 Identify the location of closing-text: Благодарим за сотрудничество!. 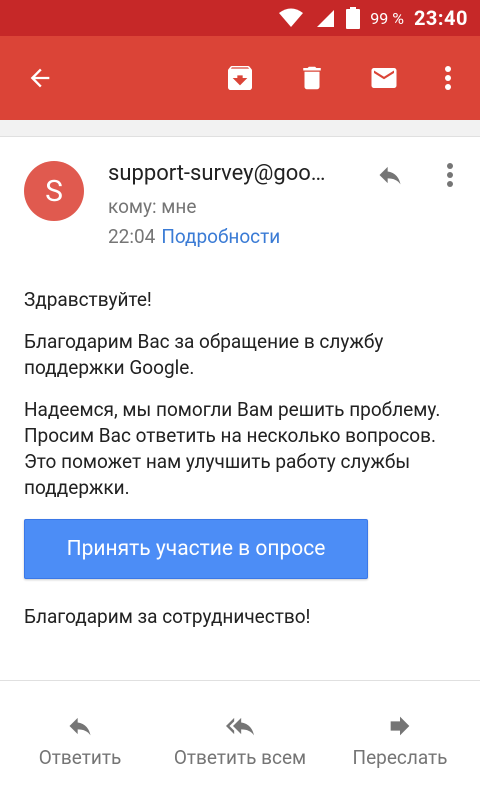
(167, 616).